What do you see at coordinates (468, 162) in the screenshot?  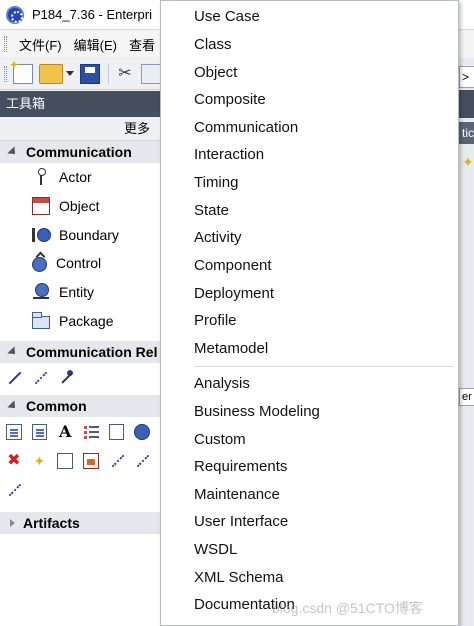 I see `star-icon: ✦` at bounding box center [468, 162].